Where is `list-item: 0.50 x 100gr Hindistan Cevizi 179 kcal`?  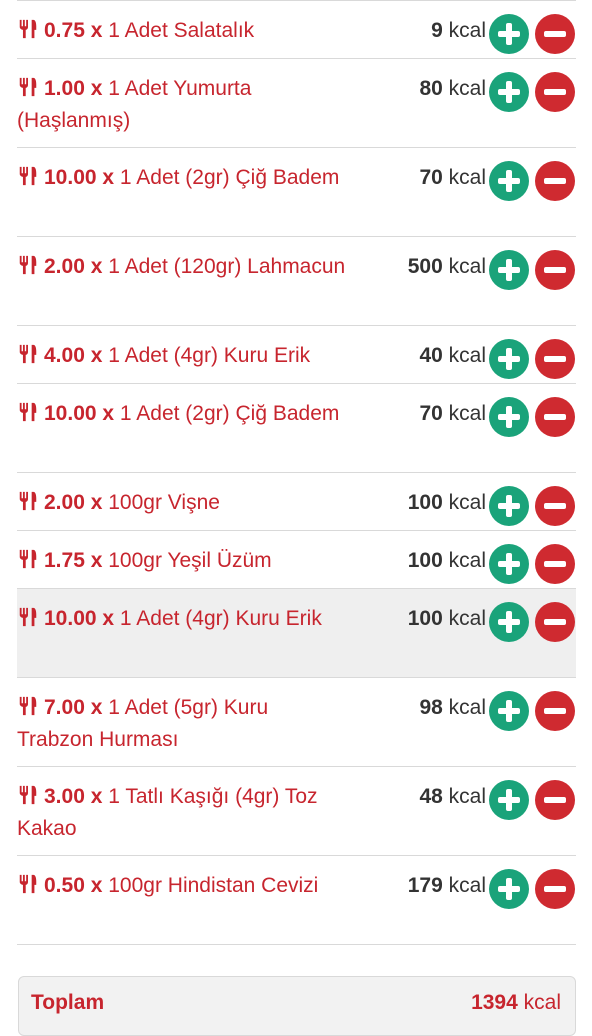 list-item: 0.50 x 100gr Hindistan Cevizi 179 kcal is located at coordinates (296, 900).